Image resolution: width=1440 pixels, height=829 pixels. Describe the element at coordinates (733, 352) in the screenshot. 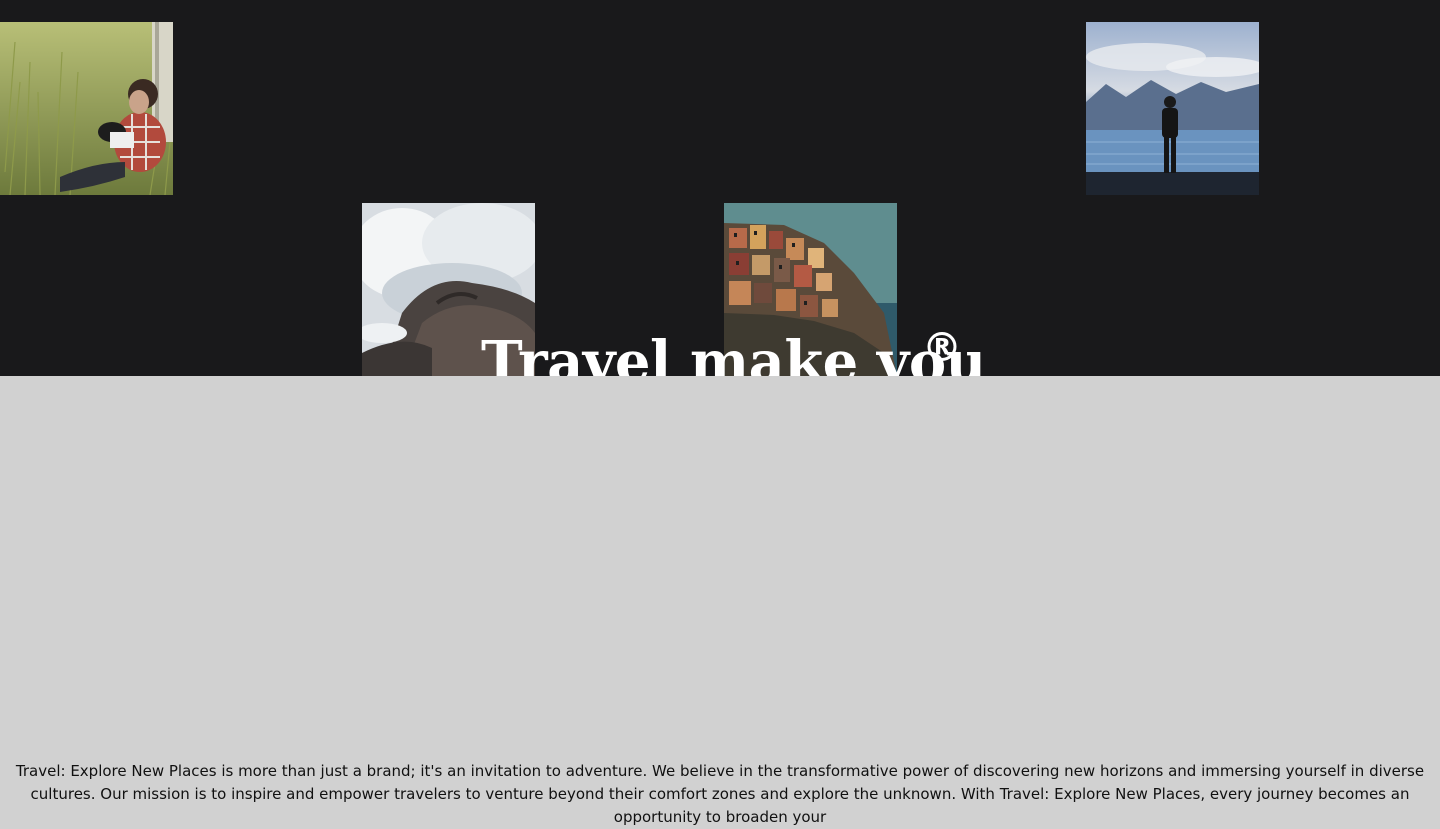

I see `hero-title: Travel make you` at that location.